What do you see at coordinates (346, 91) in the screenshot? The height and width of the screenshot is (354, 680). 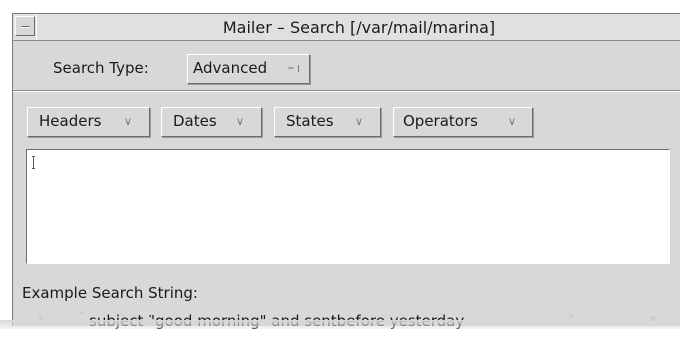 I see `section-divider` at bounding box center [346, 91].